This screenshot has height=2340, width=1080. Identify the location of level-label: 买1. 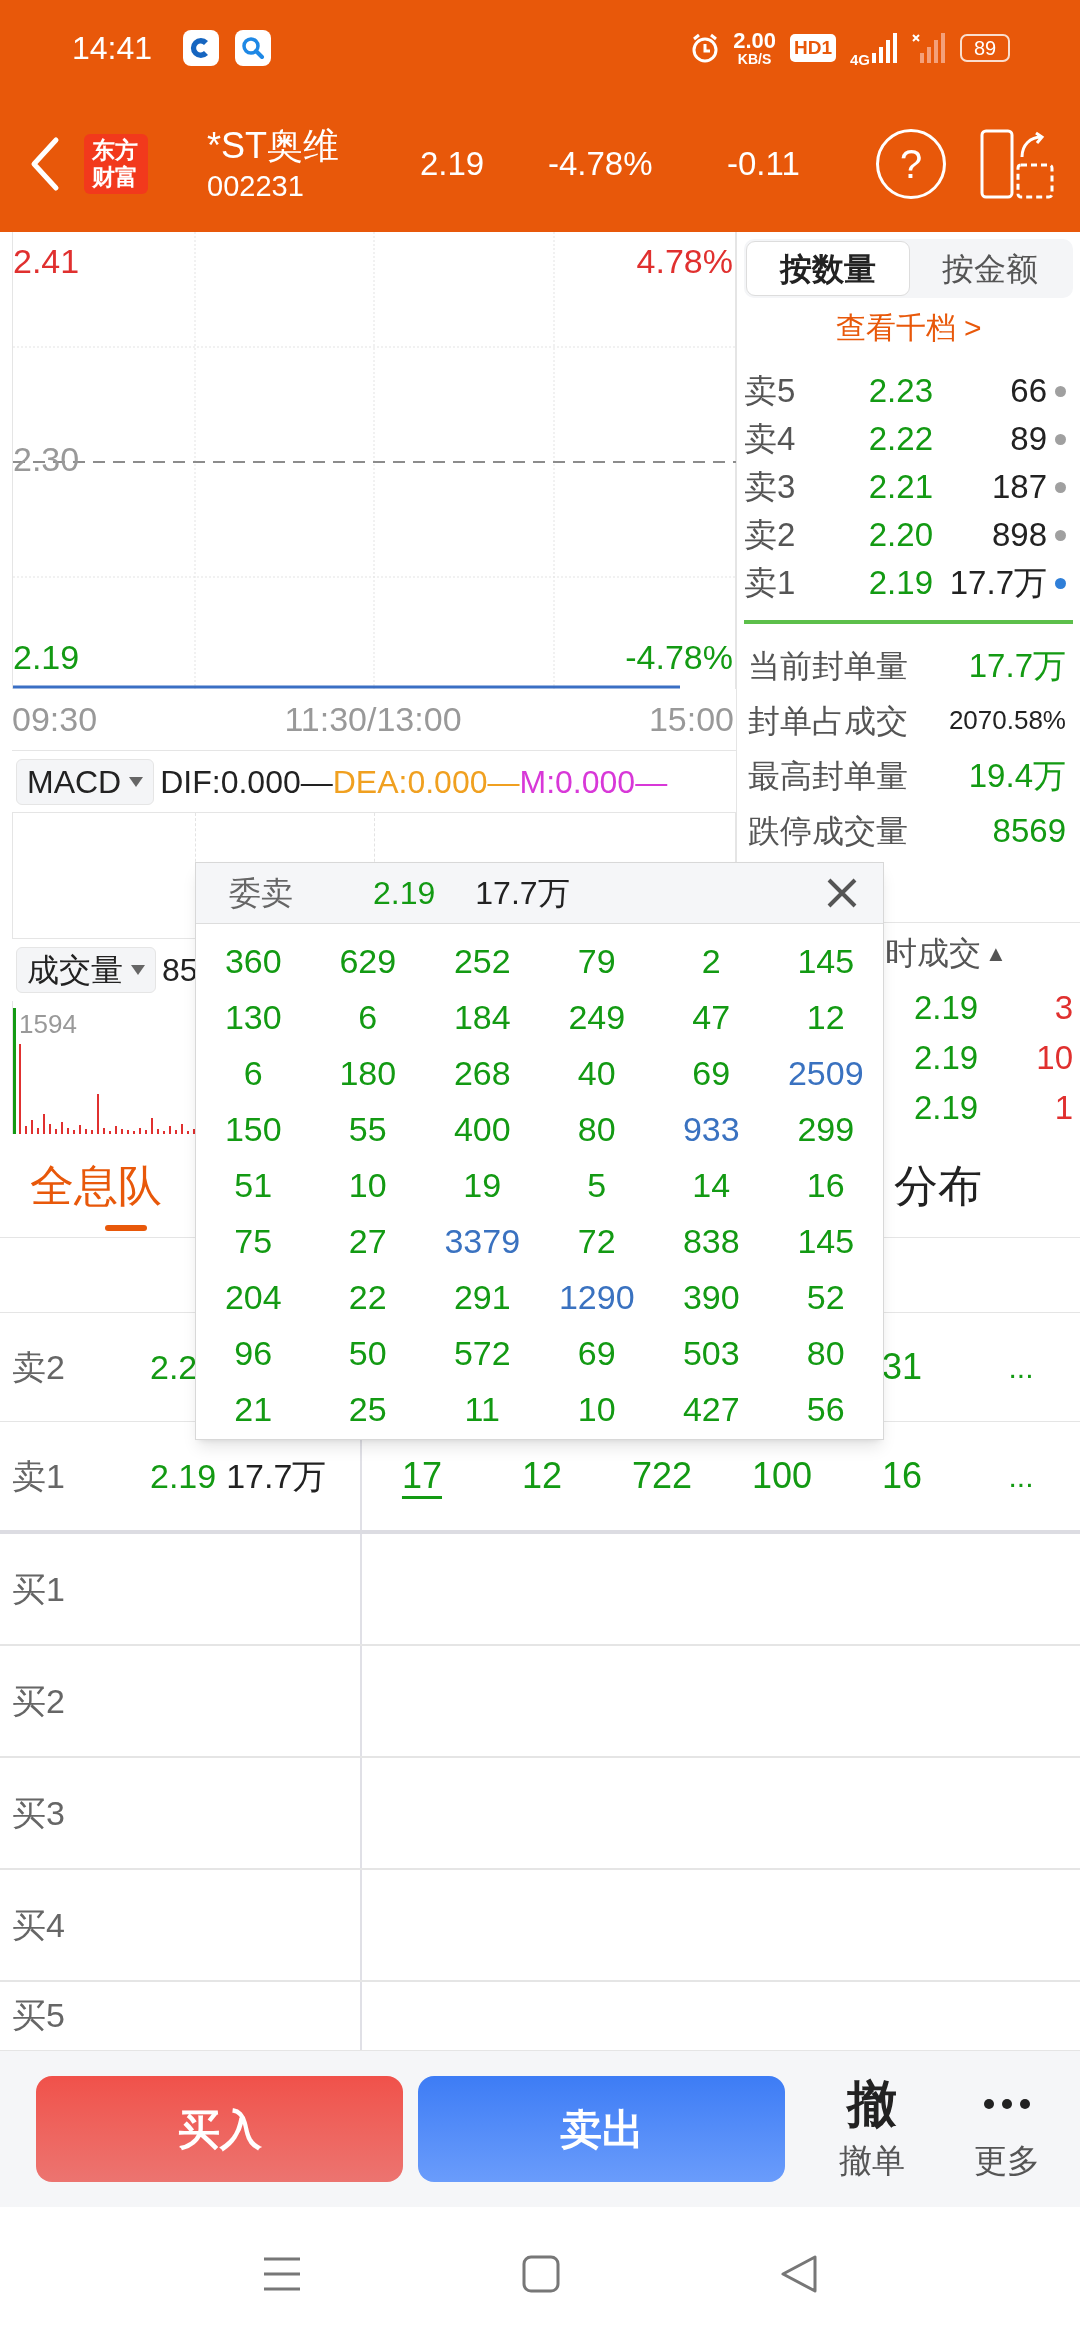
(39, 1589).